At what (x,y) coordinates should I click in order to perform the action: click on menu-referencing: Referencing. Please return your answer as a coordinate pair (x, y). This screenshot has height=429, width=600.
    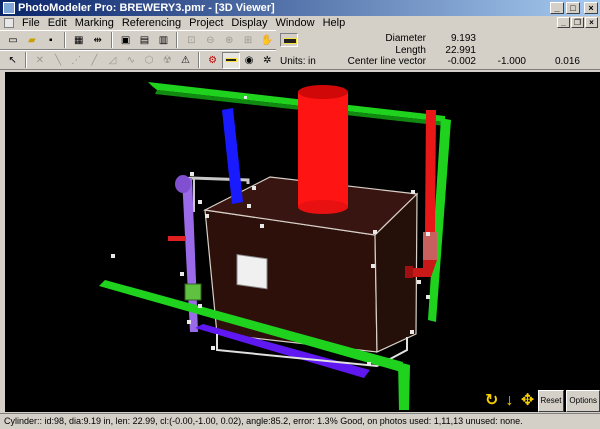
    Looking at the image, I should click on (151, 23).